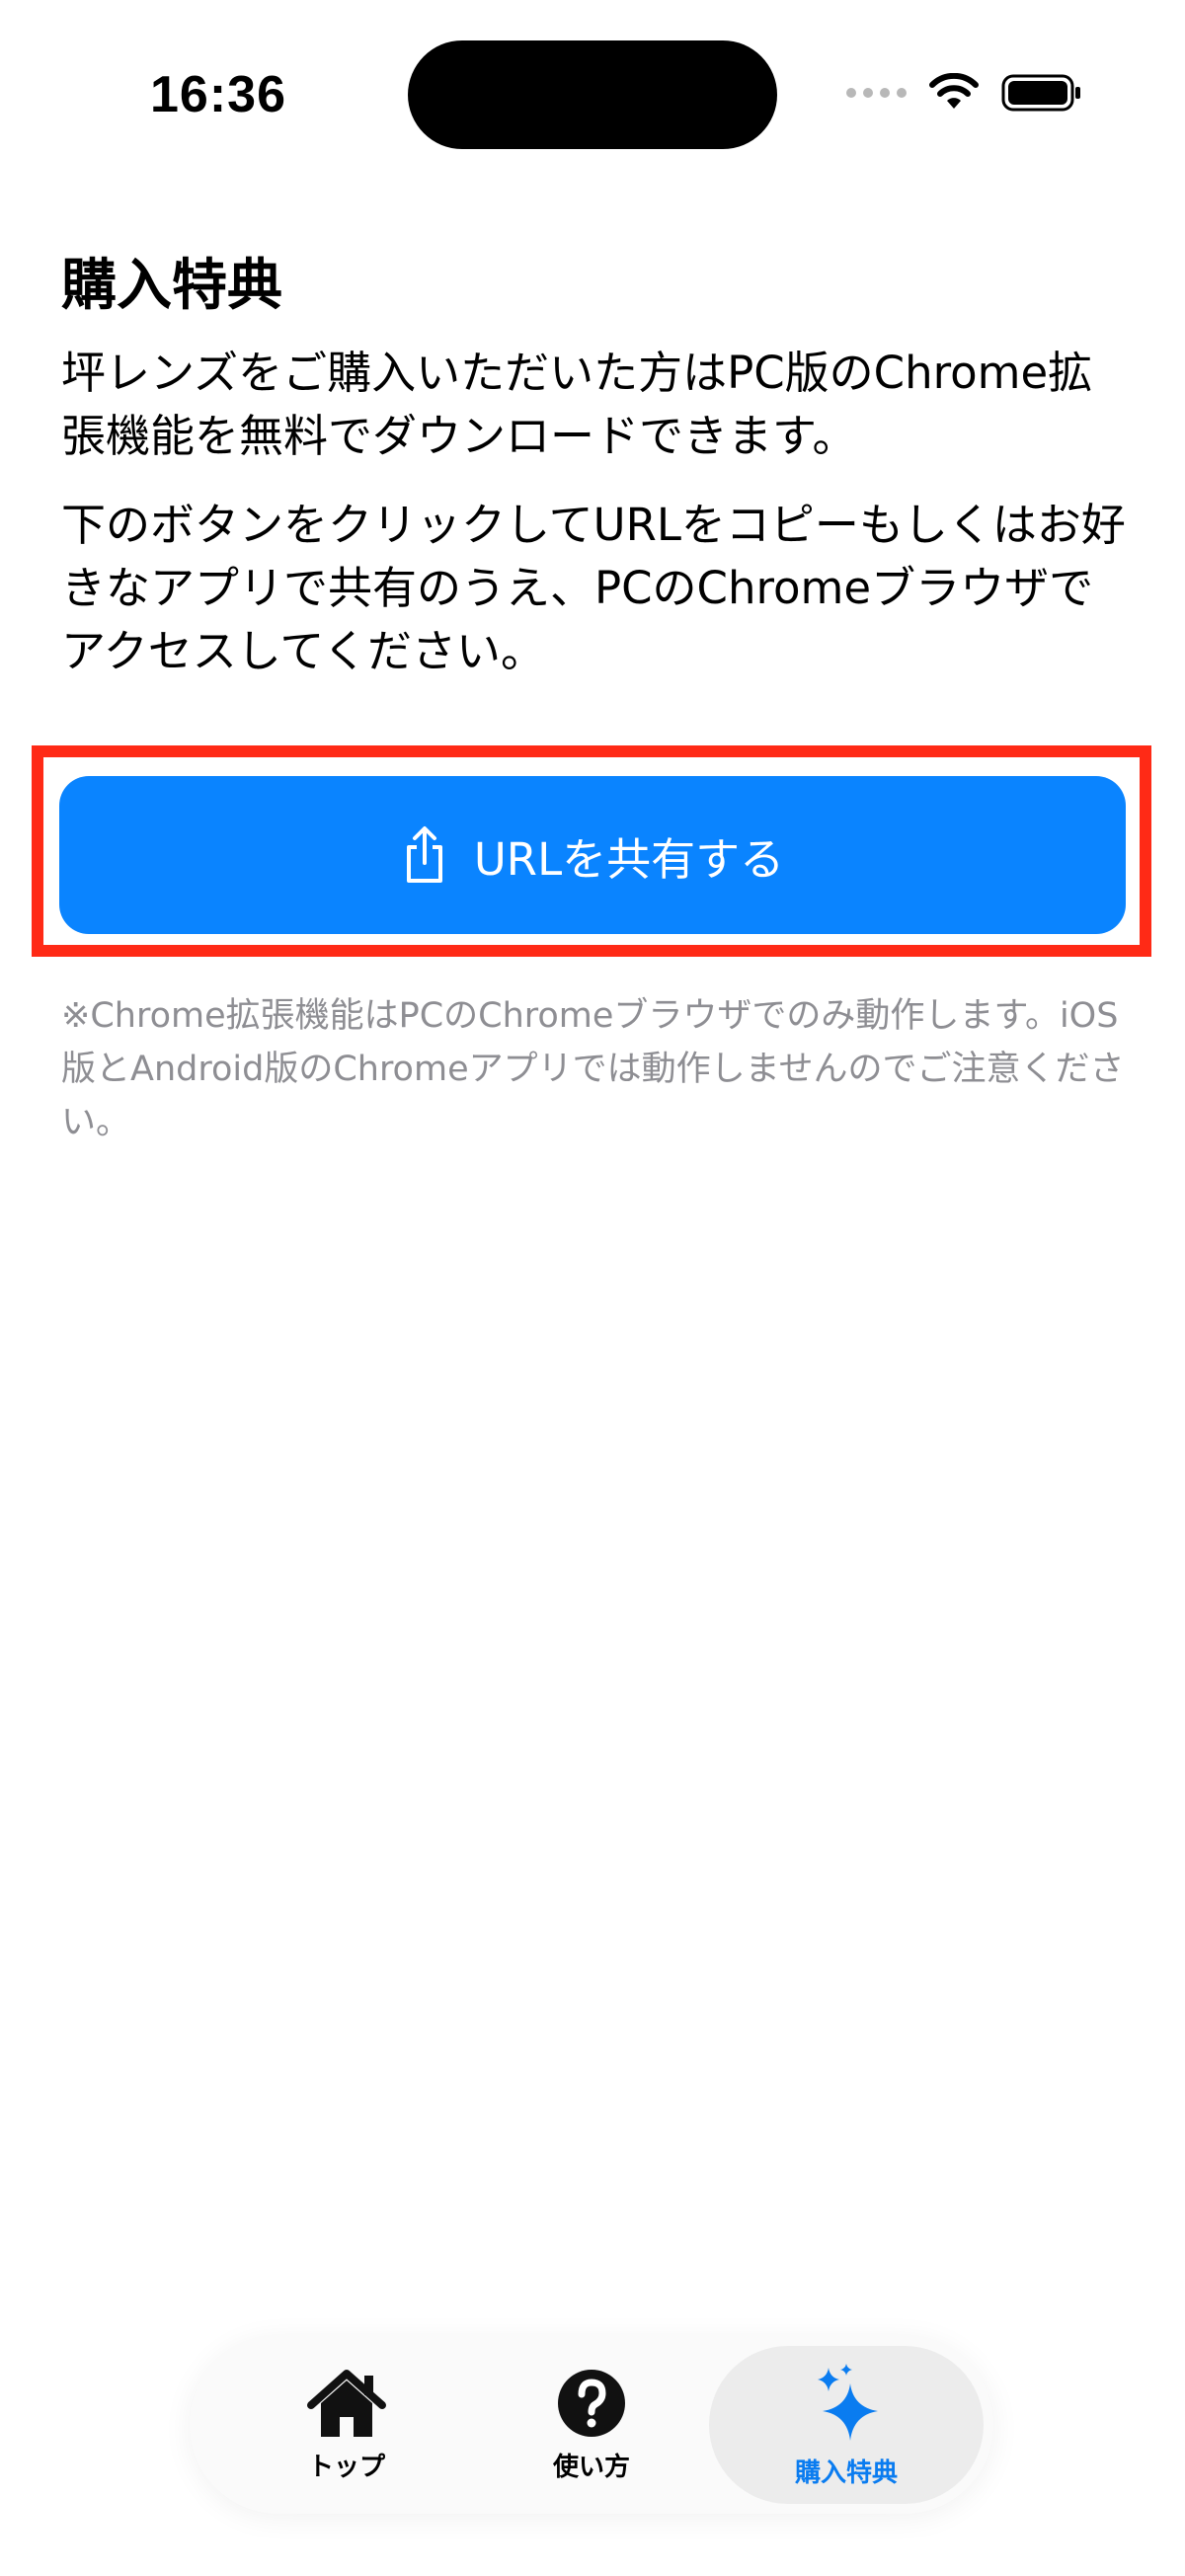 Image resolution: width=1185 pixels, height=2576 pixels. I want to click on question-circle-icon, so click(591, 2403).